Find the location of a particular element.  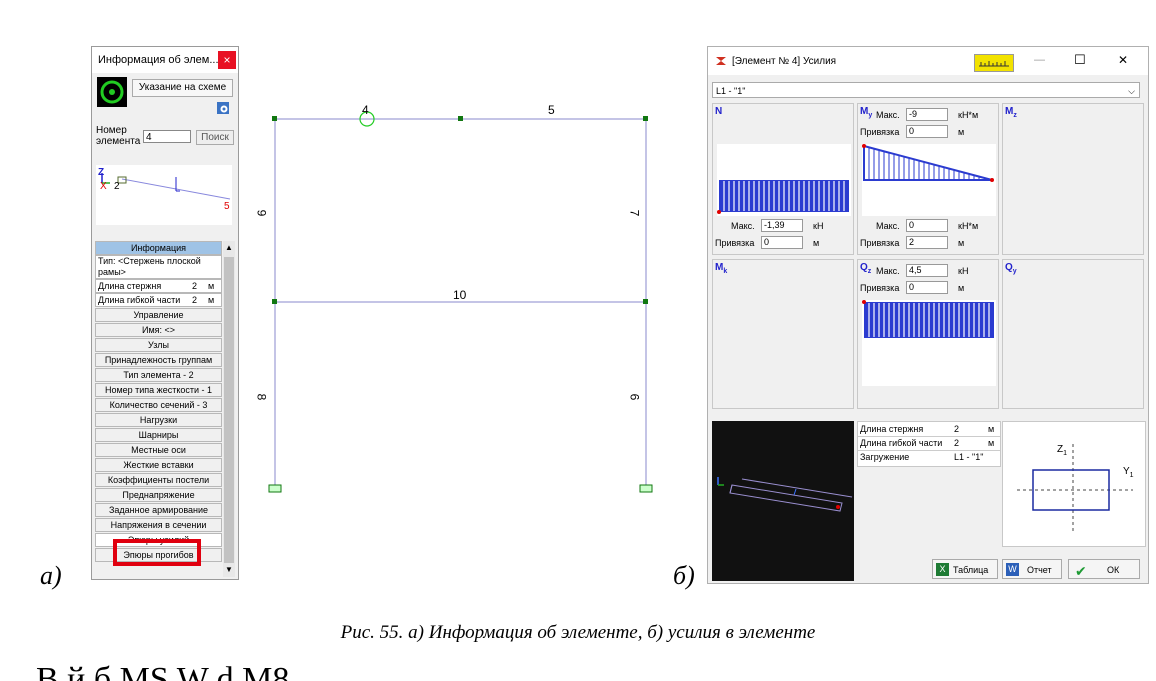

rod-length-value: 2 is located at coordinates (195, 286).